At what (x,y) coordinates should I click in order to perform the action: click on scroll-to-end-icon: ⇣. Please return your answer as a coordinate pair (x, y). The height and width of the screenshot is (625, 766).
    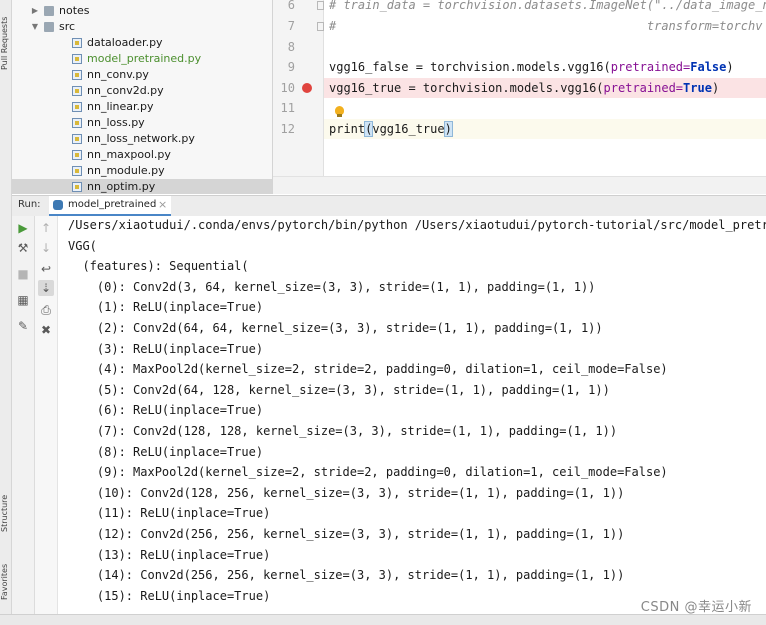
    Looking at the image, I should click on (46, 288).